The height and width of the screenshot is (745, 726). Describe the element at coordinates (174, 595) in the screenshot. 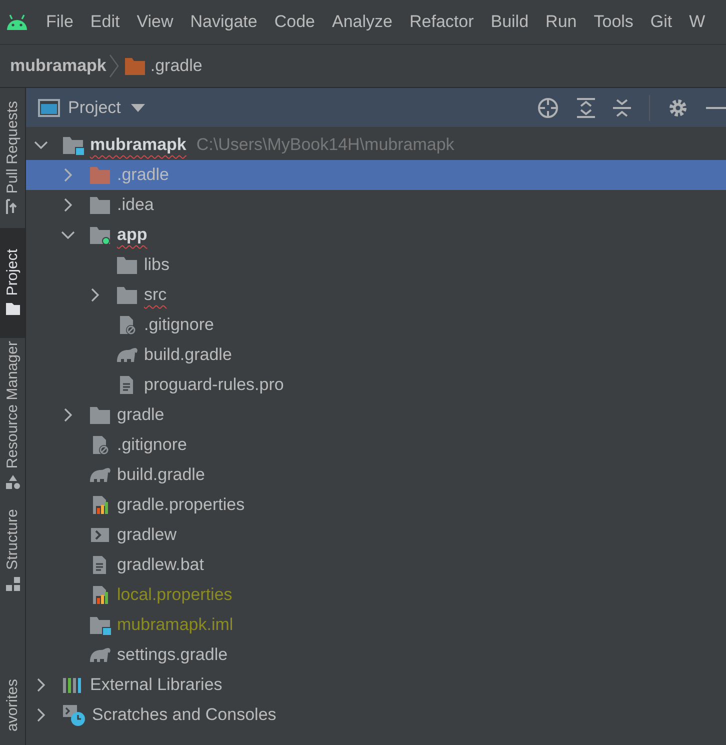

I see `tree-item-label: local.properties` at that location.